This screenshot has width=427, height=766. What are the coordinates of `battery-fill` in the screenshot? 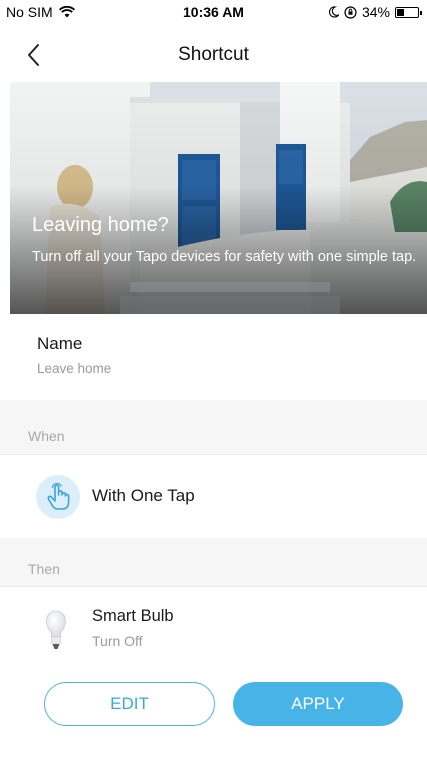 It's located at (400, 12).